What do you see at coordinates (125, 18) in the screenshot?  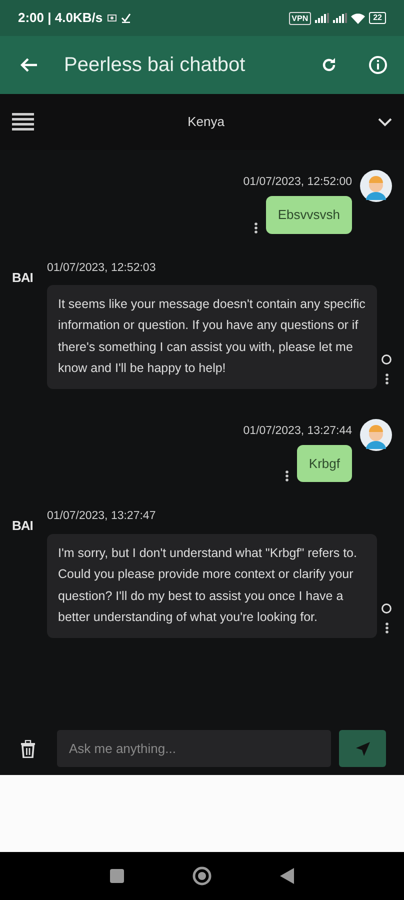 I see `download-done-icon` at bounding box center [125, 18].